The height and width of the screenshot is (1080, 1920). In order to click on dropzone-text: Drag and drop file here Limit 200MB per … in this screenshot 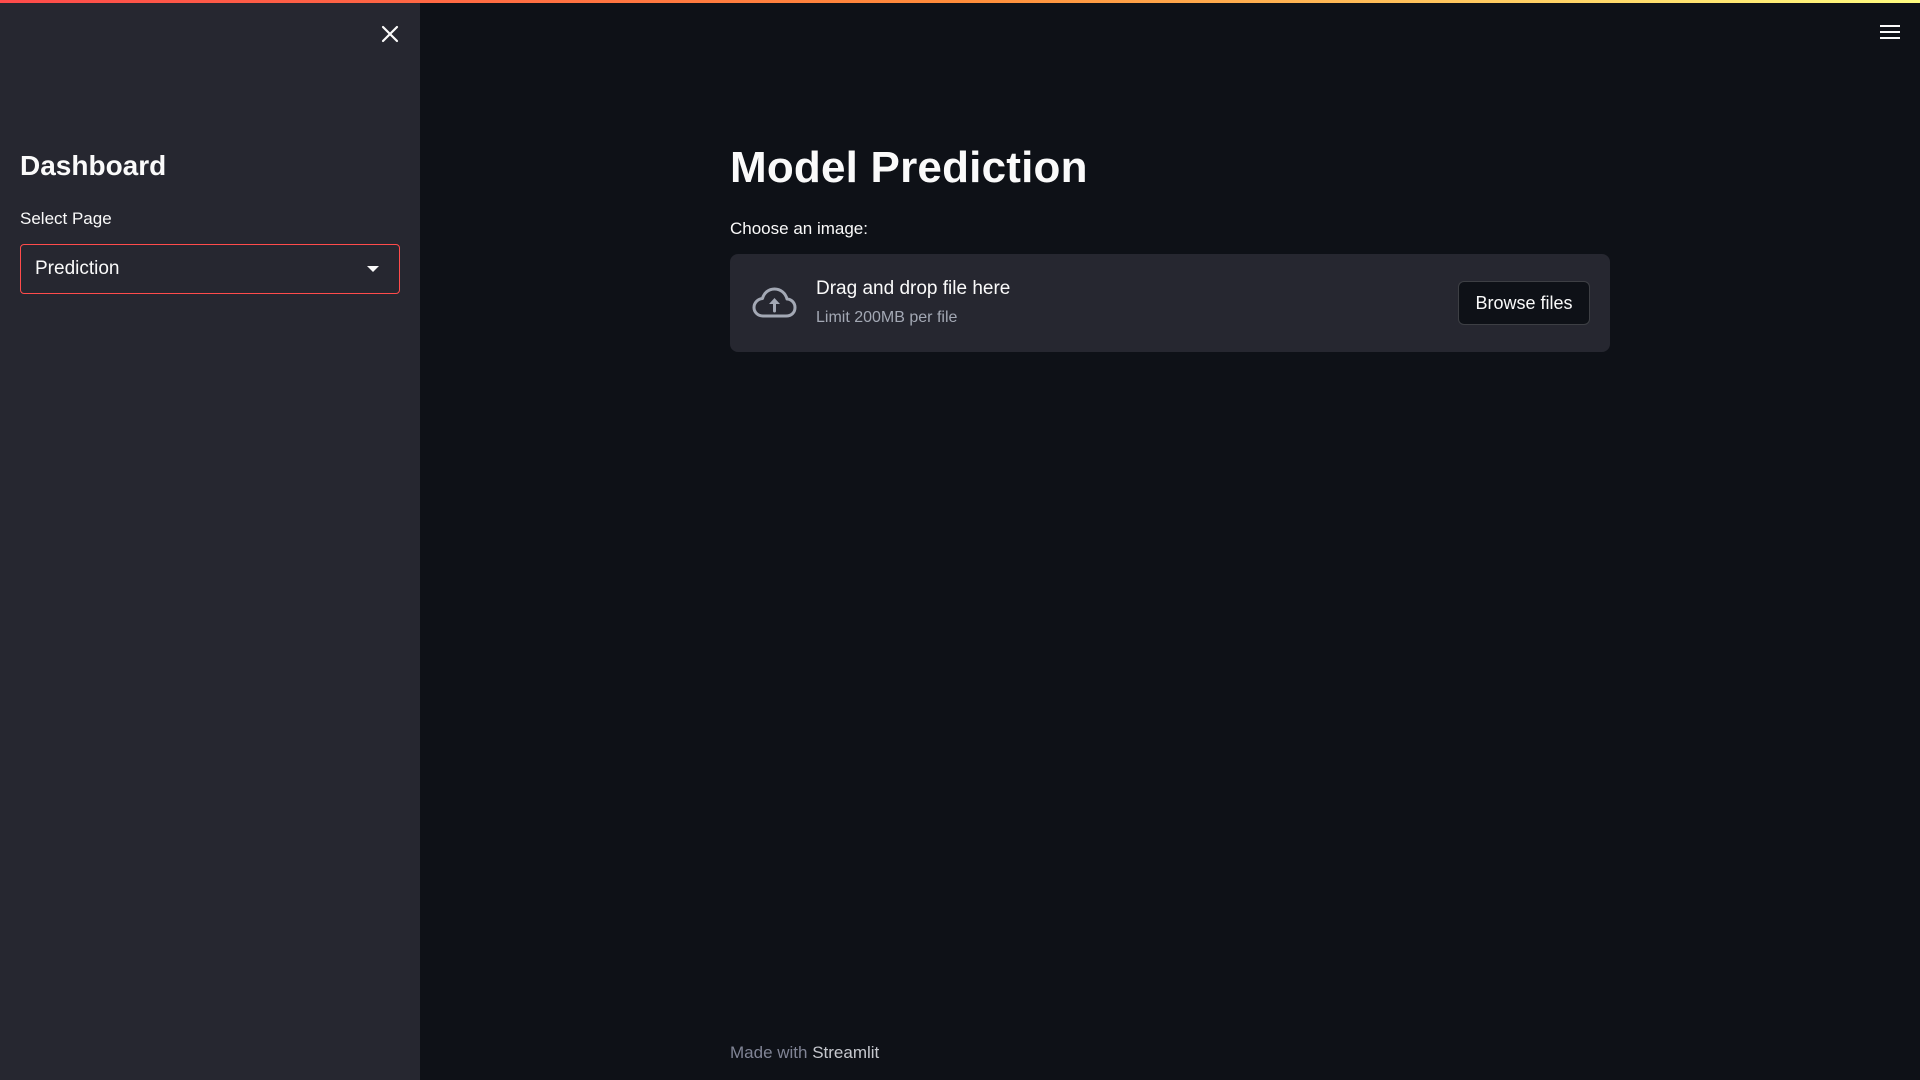, I will do `click(1137, 303)`.